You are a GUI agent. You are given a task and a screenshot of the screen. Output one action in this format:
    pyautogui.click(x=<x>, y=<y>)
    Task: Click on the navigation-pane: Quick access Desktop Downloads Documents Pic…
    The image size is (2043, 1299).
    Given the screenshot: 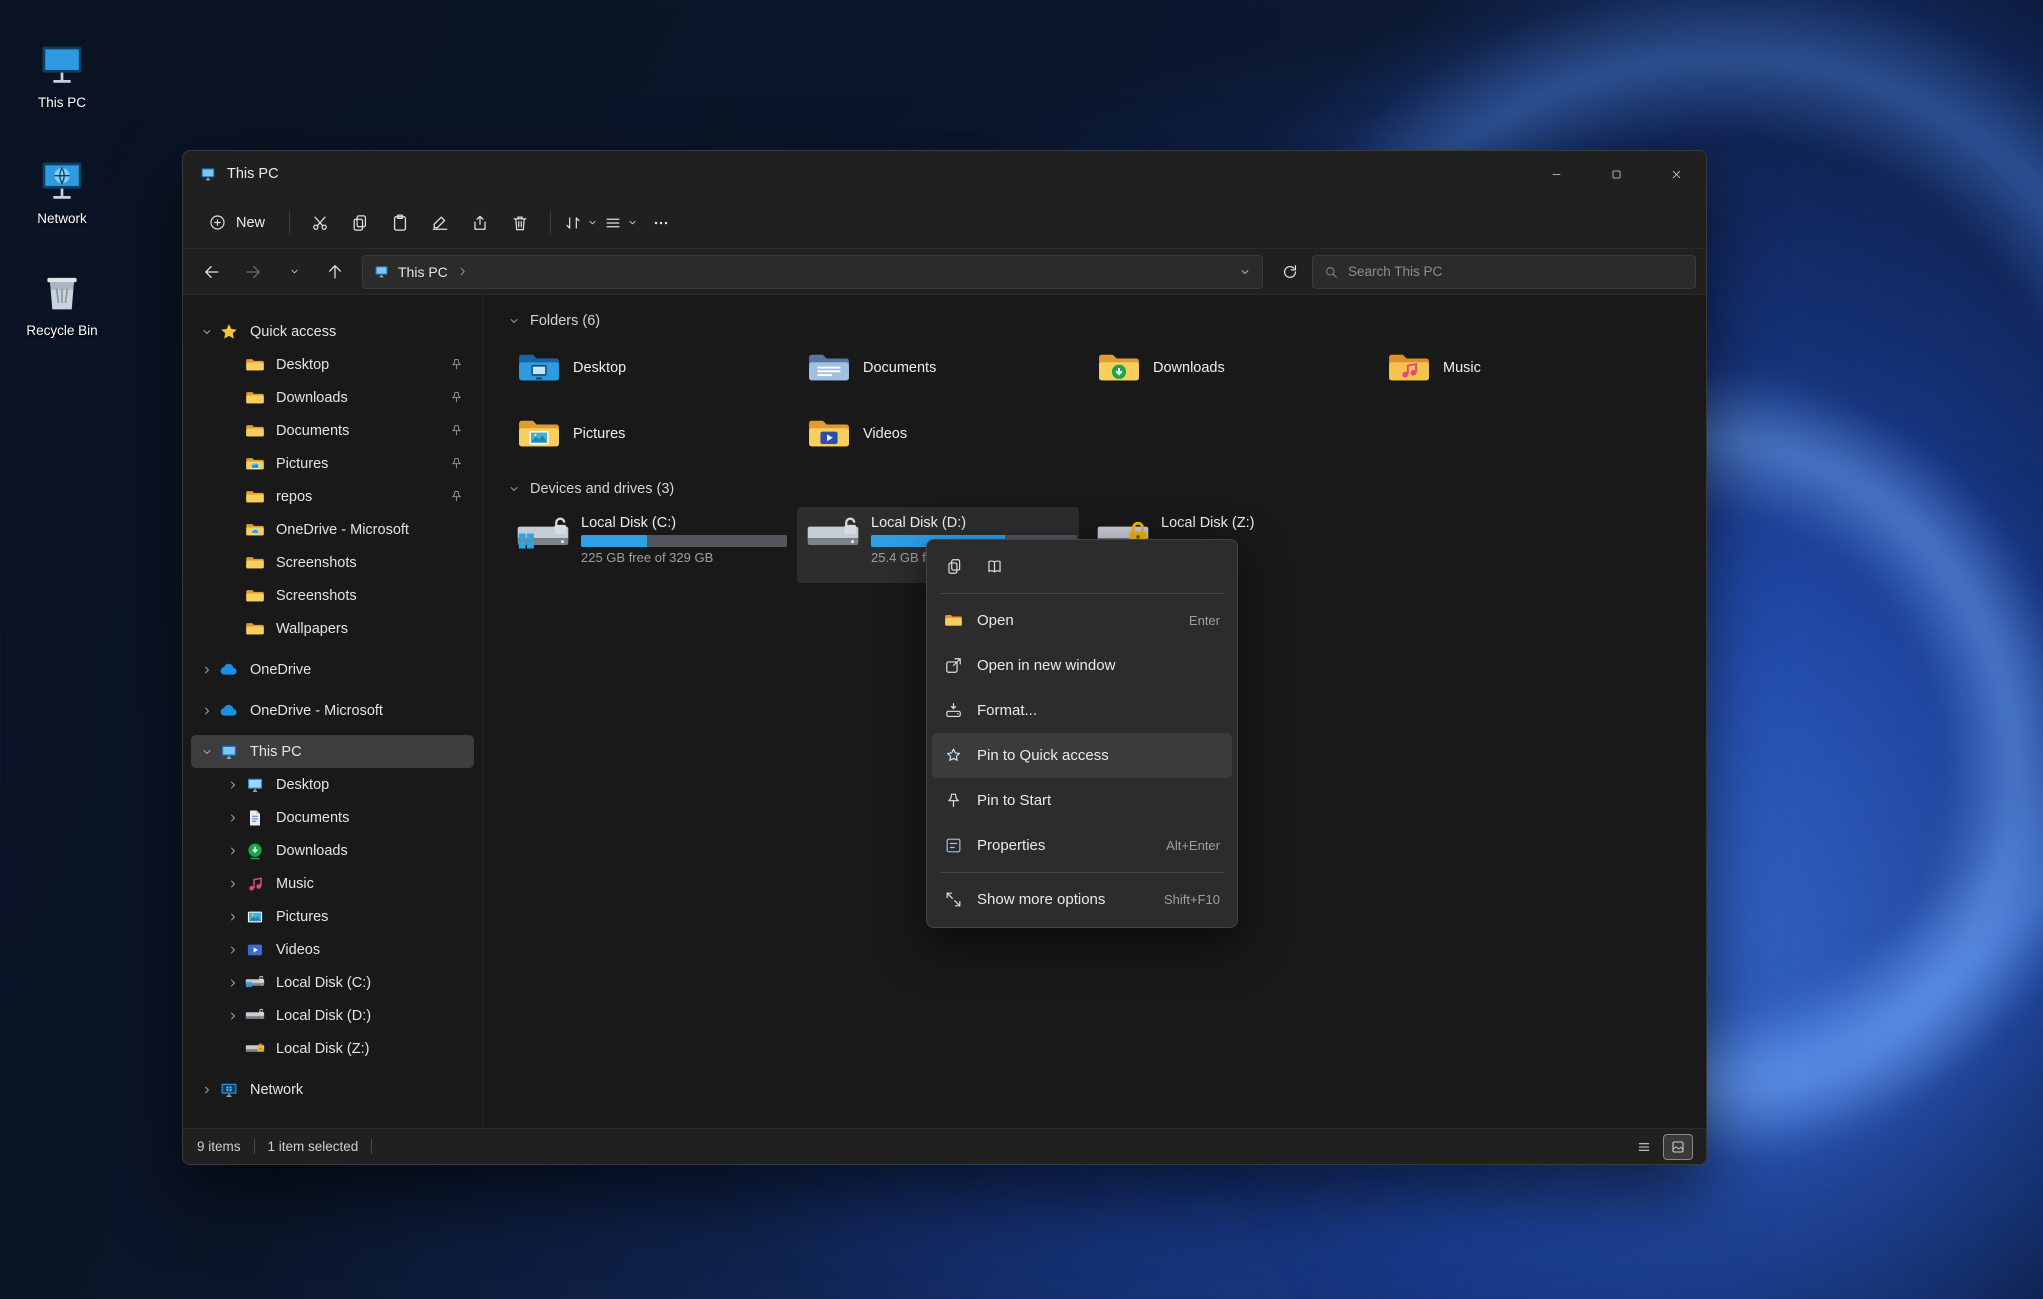 What is the action you would take?
    pyautogui.click(x=333, y=712)
    